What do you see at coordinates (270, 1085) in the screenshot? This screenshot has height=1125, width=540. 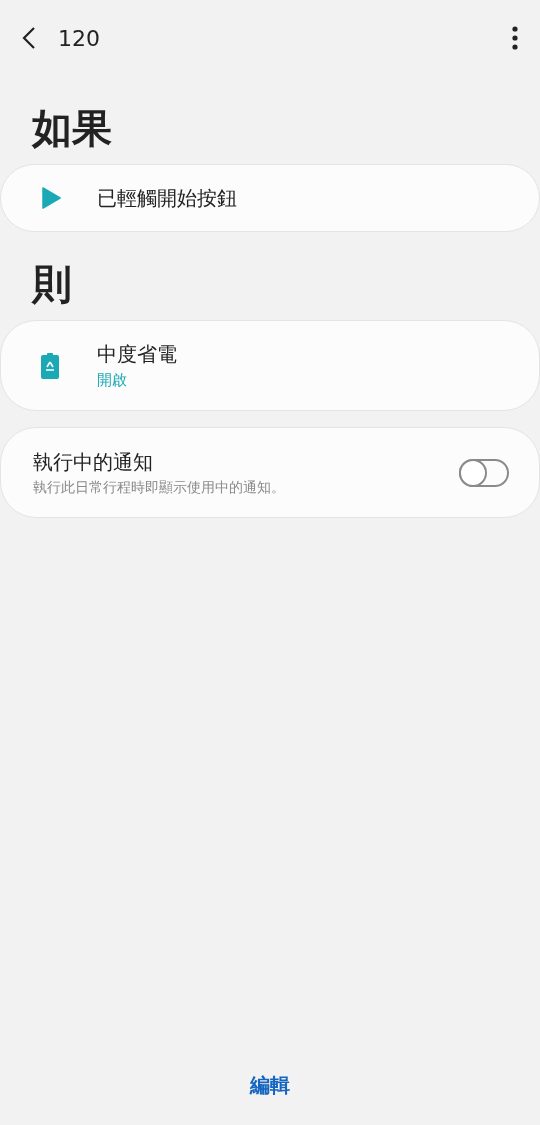 I see `edit-button: 編輯` at bounding box center [270, 1085].